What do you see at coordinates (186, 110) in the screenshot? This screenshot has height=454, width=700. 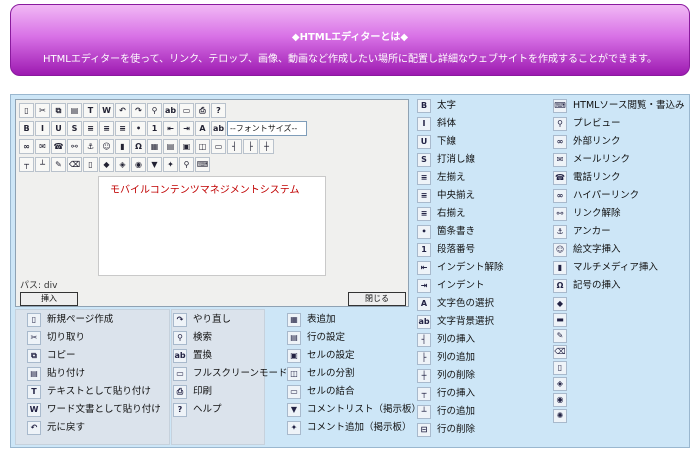 I see `fullscreen-icon: ▭` at bounding box center [186, 110].